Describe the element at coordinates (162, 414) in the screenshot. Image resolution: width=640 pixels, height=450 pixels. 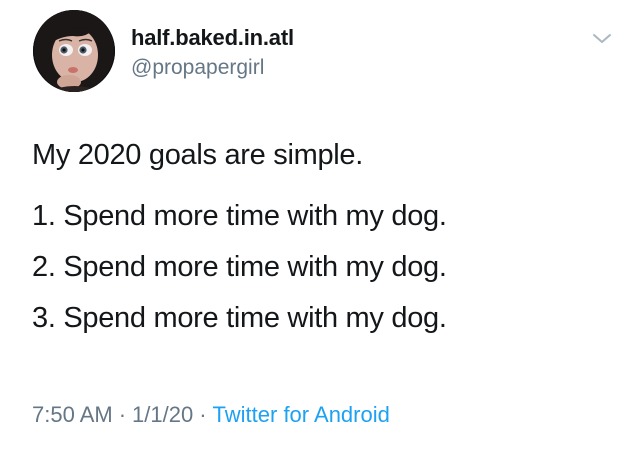
I see `tweet-date: 1/1/20` at that location.